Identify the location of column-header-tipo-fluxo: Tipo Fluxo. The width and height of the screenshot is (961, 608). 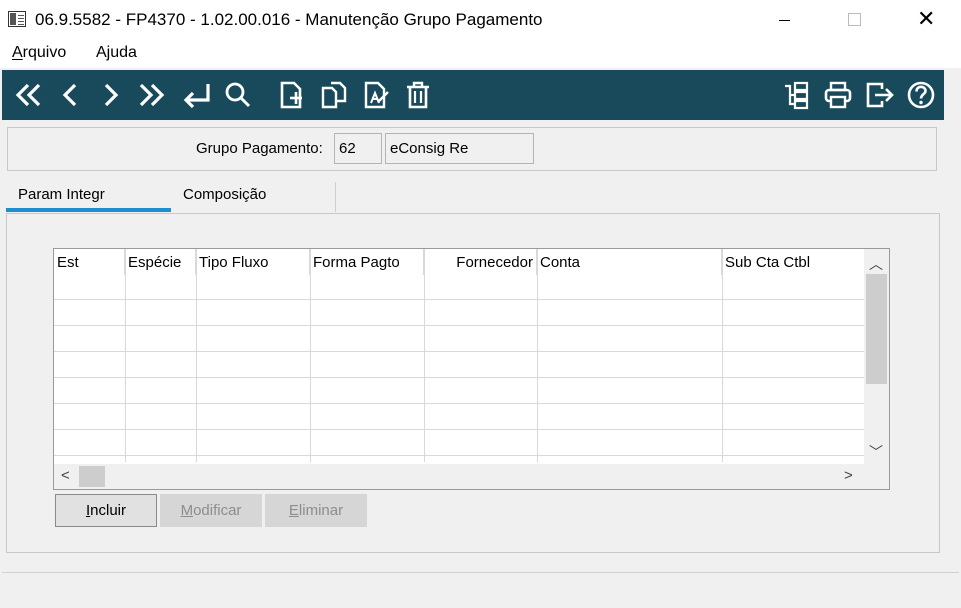
(253, 262).